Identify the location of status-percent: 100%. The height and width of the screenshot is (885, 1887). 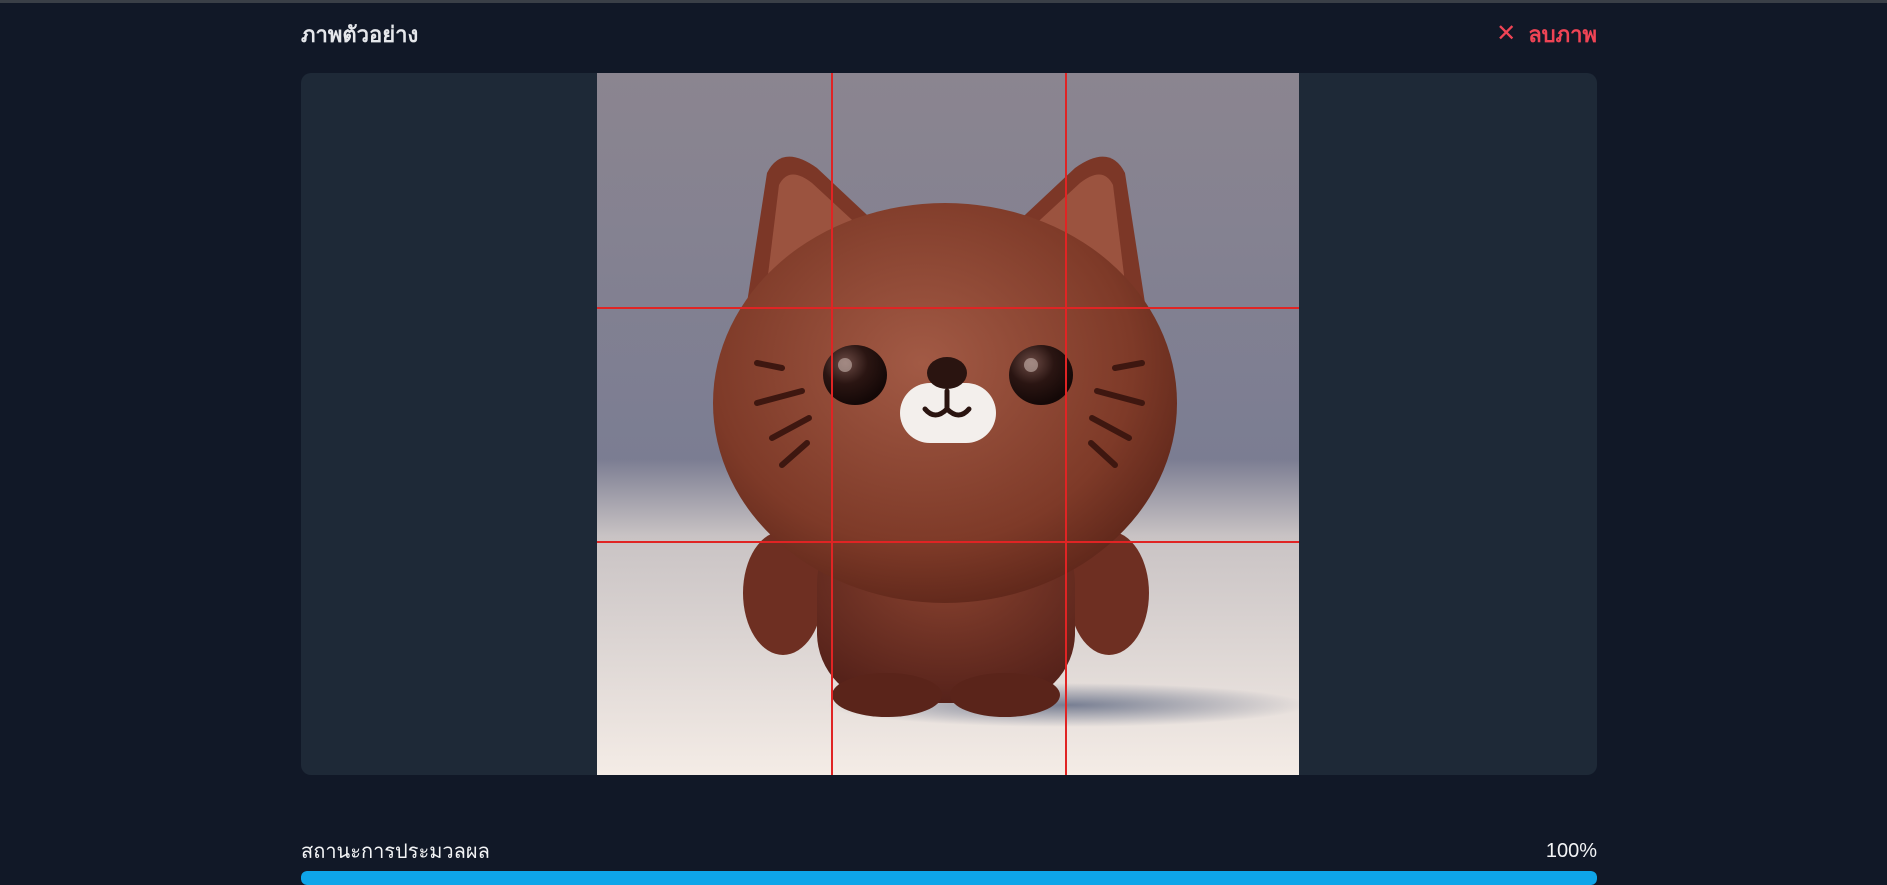
(1571, 850).